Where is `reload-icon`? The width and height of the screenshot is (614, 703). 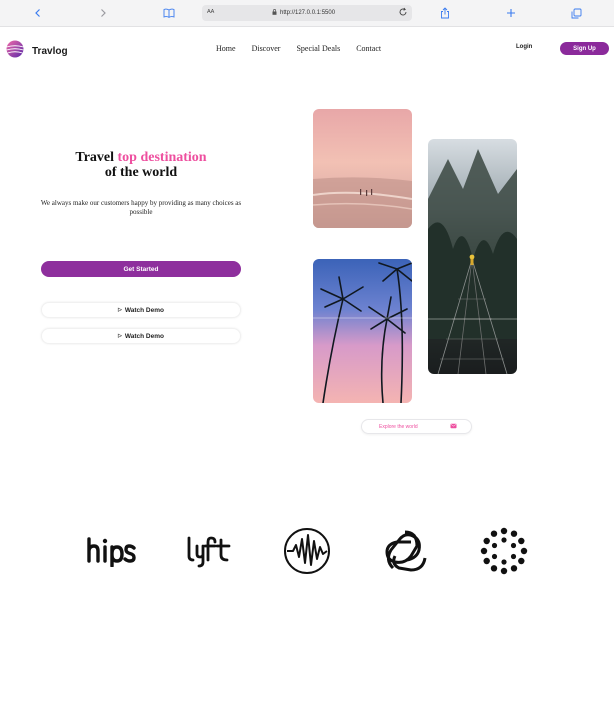 reload-icon is located at coordinates (403, 13).